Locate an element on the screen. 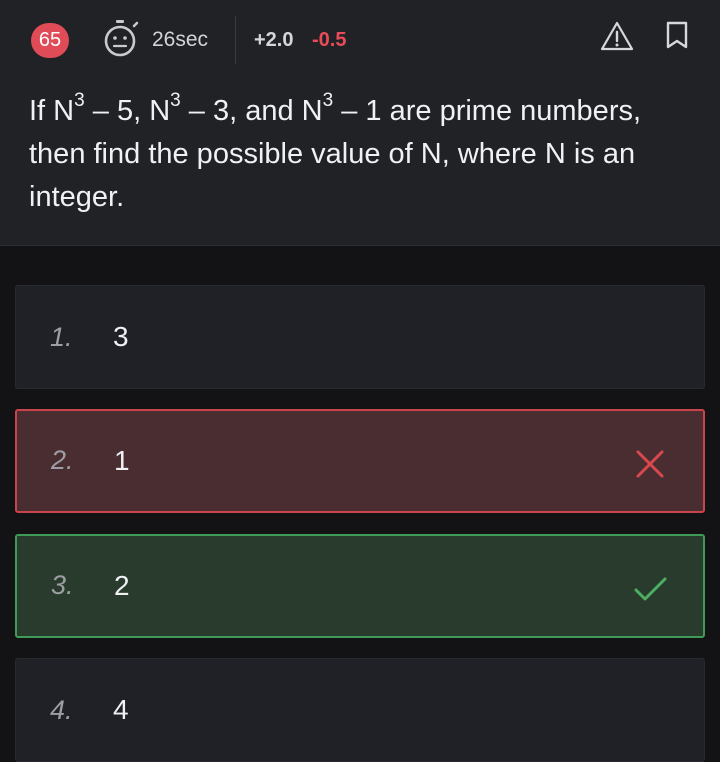 The height and width of the screenshot is (762, 720). stopwatch-face-icon is located at coordinates (121, 38).